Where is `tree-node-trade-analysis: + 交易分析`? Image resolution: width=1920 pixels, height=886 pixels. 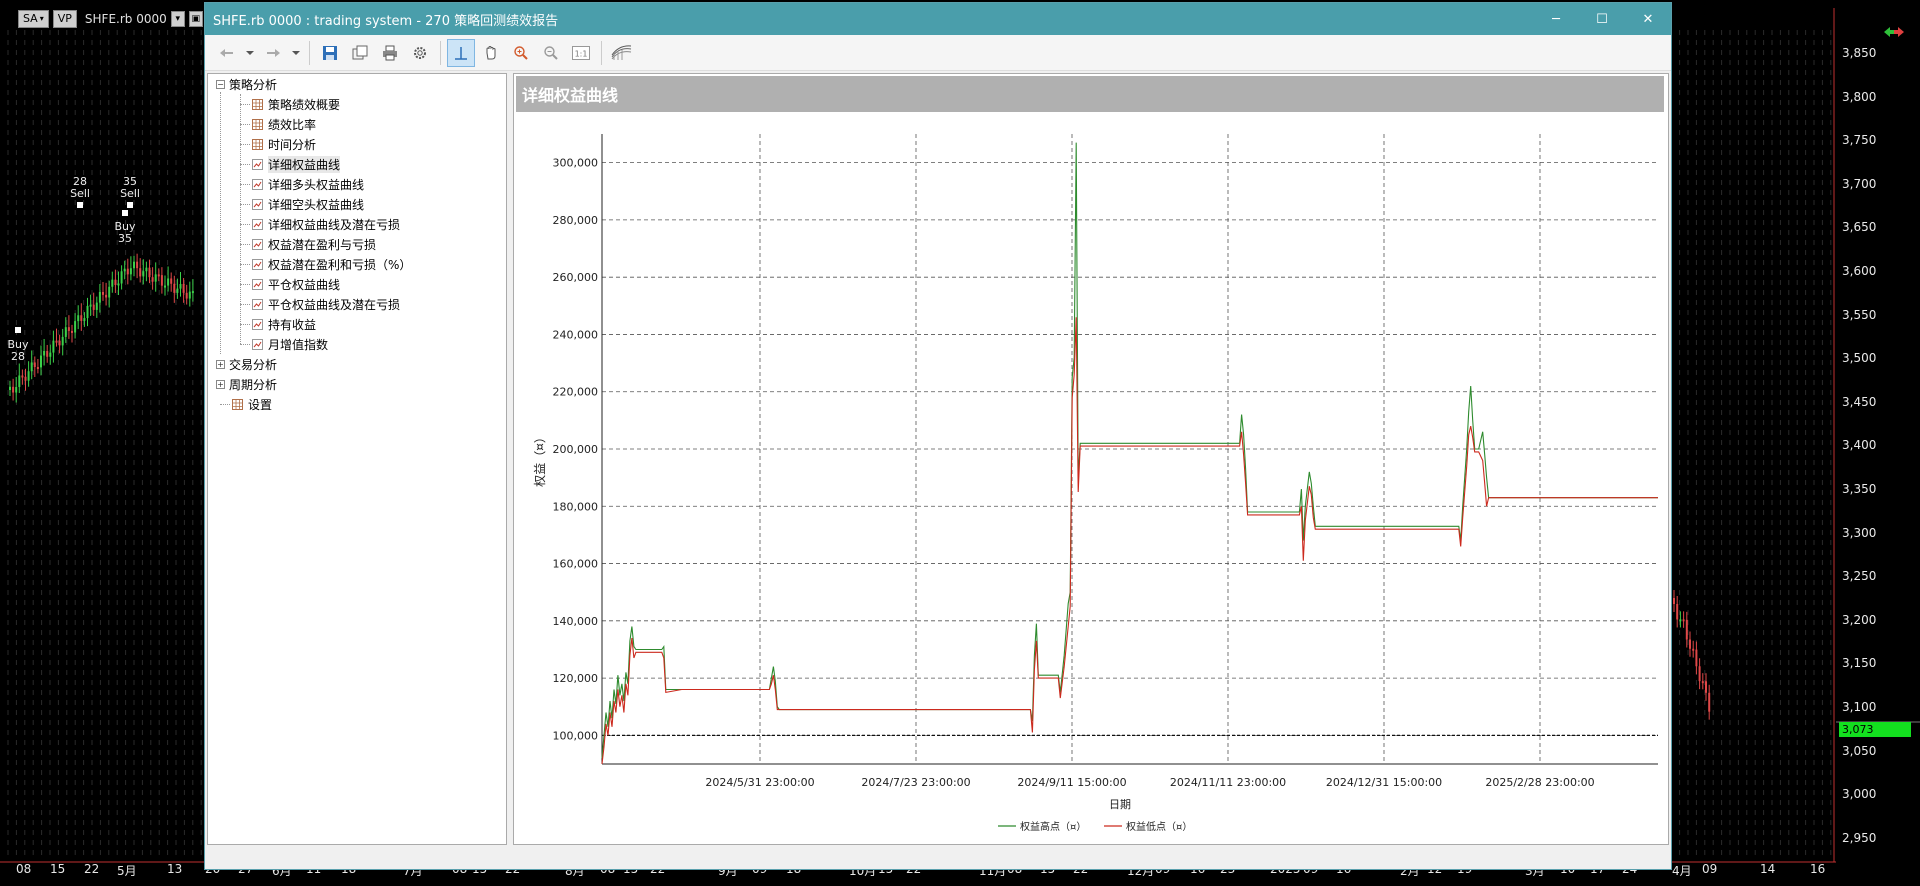 tree-node-trade-analysis: + 交易分析 is located at coordinates (246, 364).